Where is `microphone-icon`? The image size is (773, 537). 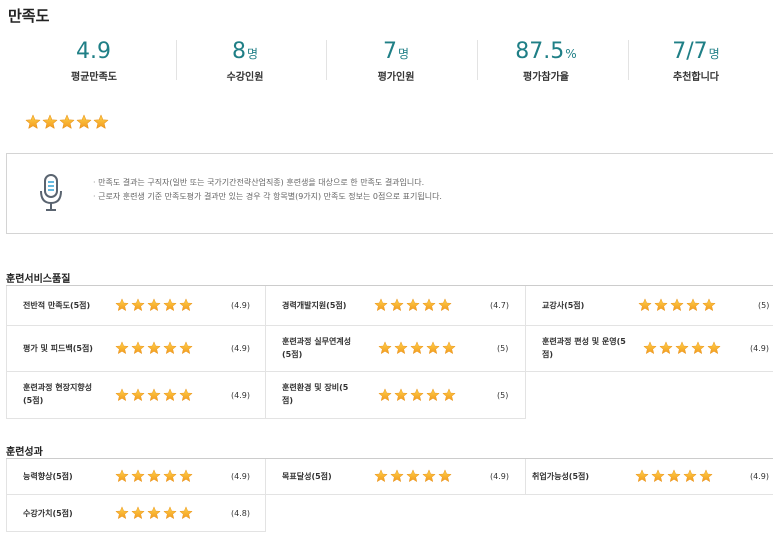 microphone-icon is located at coordinates (51, 193).